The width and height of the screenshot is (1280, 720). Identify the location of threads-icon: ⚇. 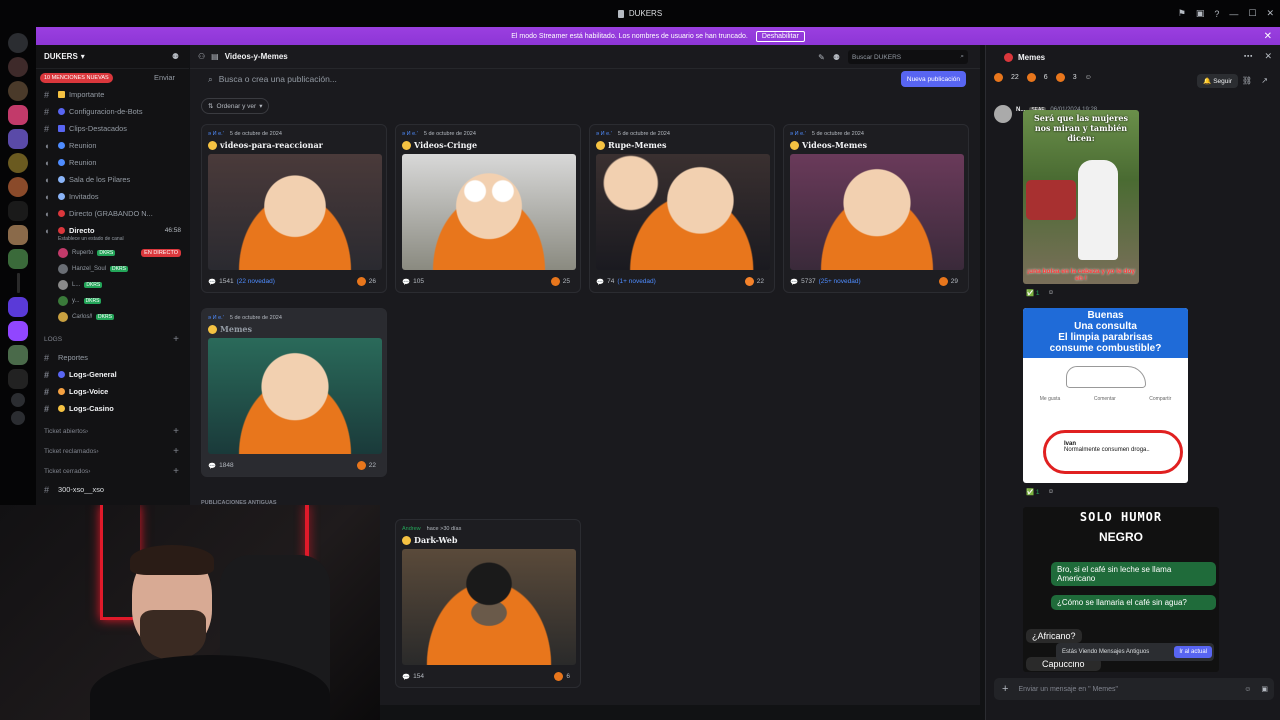
(201, 56).